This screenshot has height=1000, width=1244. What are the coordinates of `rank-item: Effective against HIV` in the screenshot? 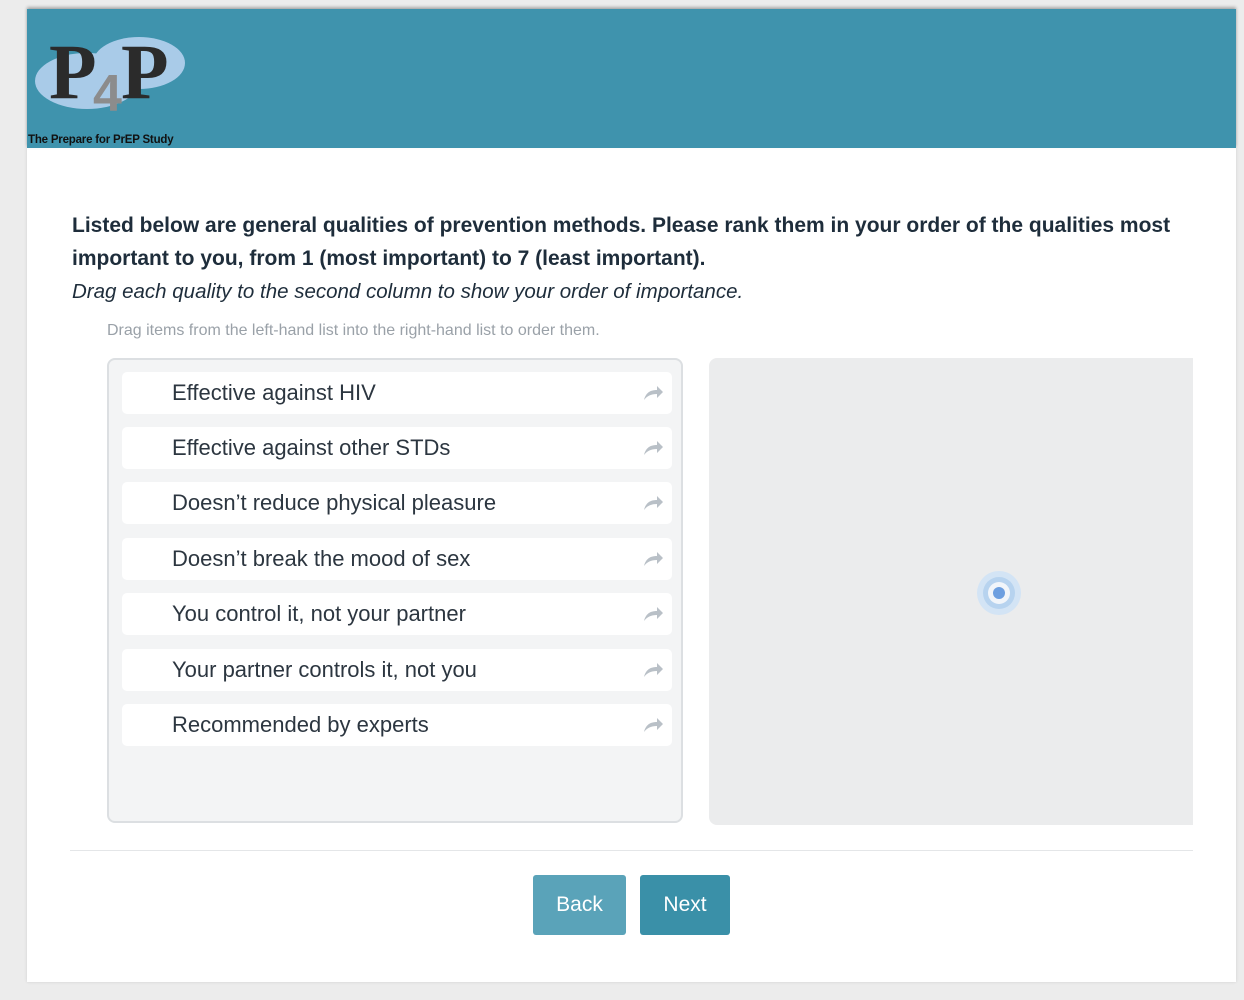 It's located at (397, 393).